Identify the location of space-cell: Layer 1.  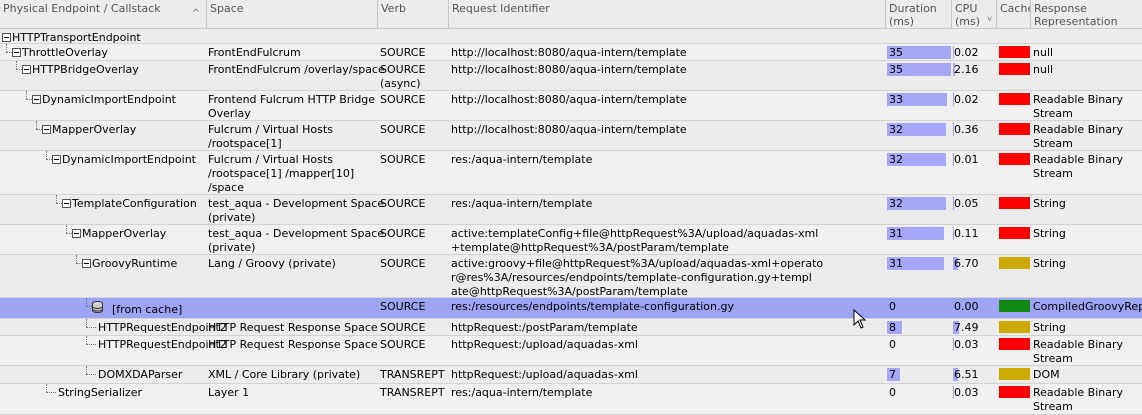
(229, 392).